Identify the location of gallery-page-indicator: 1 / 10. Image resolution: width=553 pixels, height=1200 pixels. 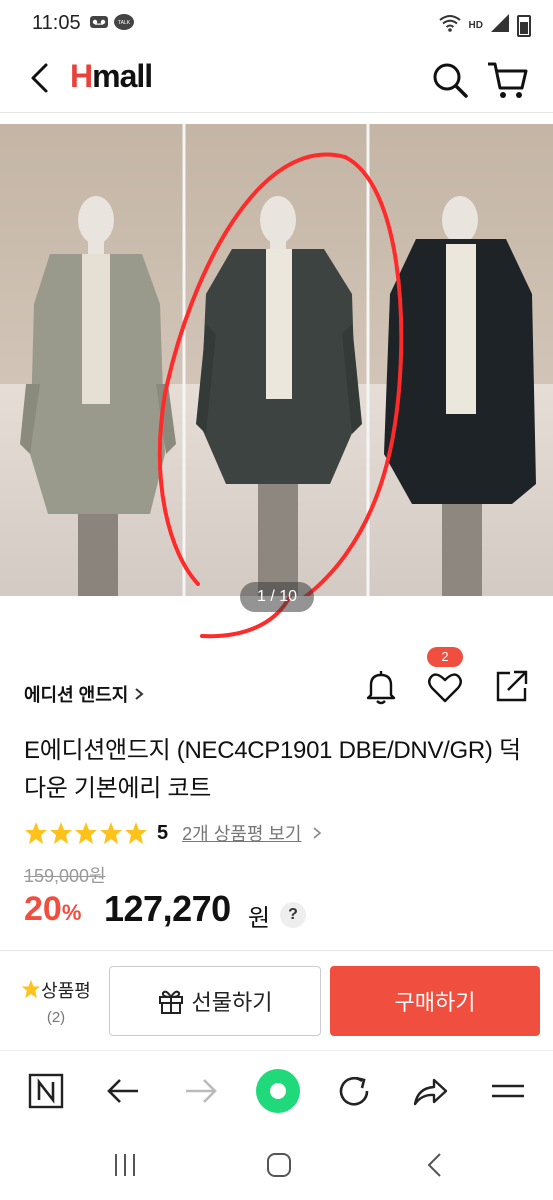
(277, 597).